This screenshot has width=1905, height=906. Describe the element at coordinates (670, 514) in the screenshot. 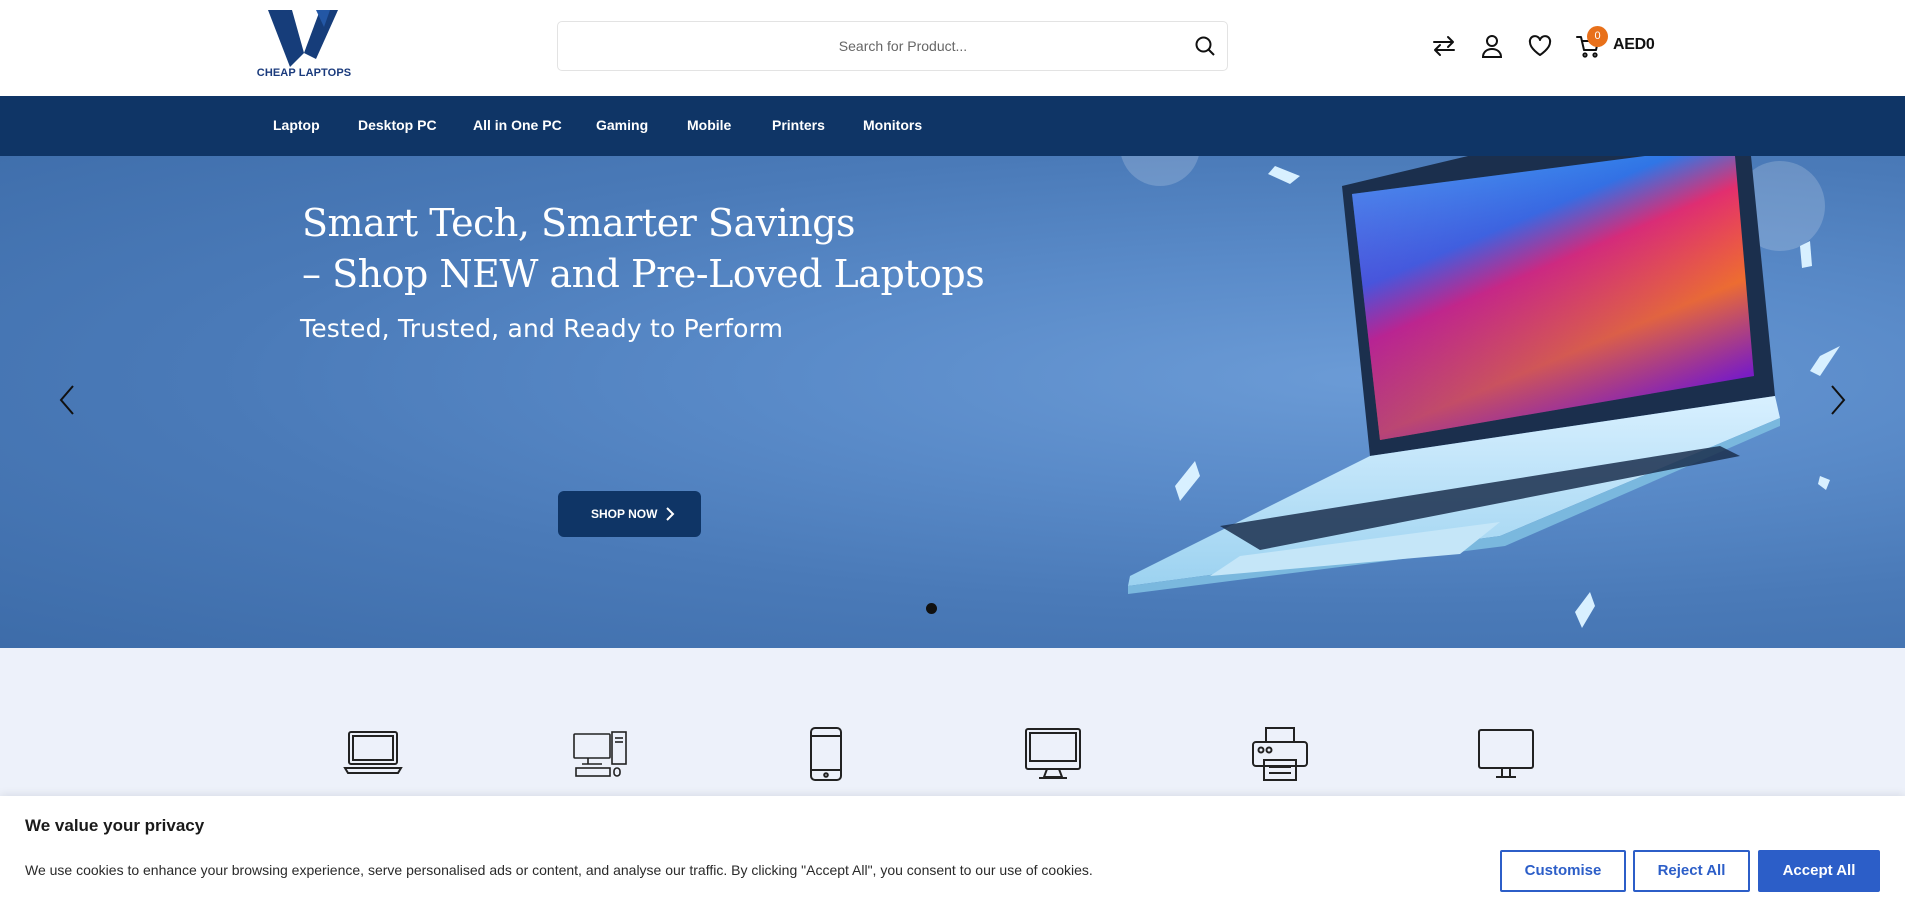

I see `chevron-right-icon` at that location.